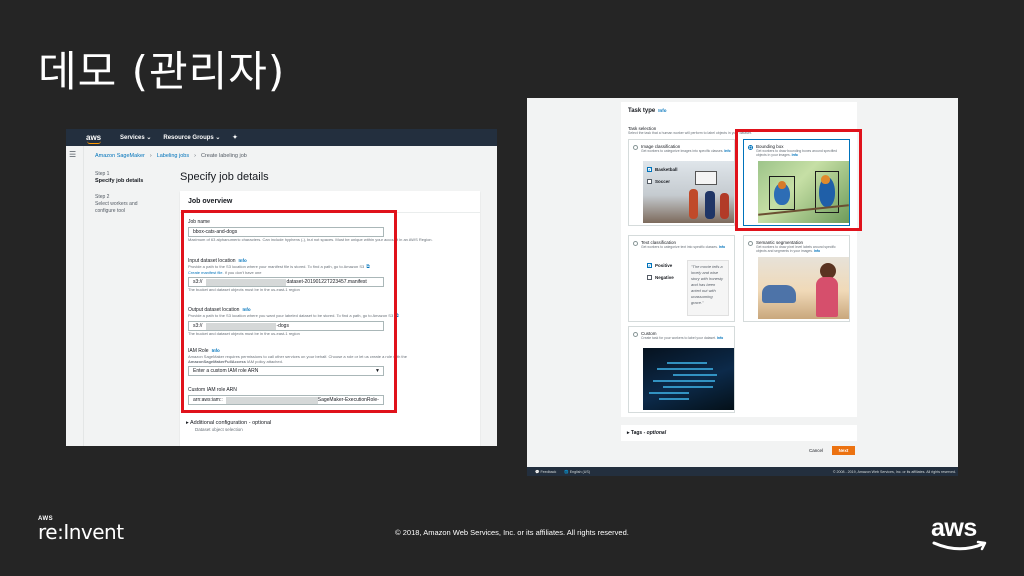  What do you see at coordinates (638, 433) in the screenshot?
I see `tags-label: Tags -` at bounding box center [638, 433].